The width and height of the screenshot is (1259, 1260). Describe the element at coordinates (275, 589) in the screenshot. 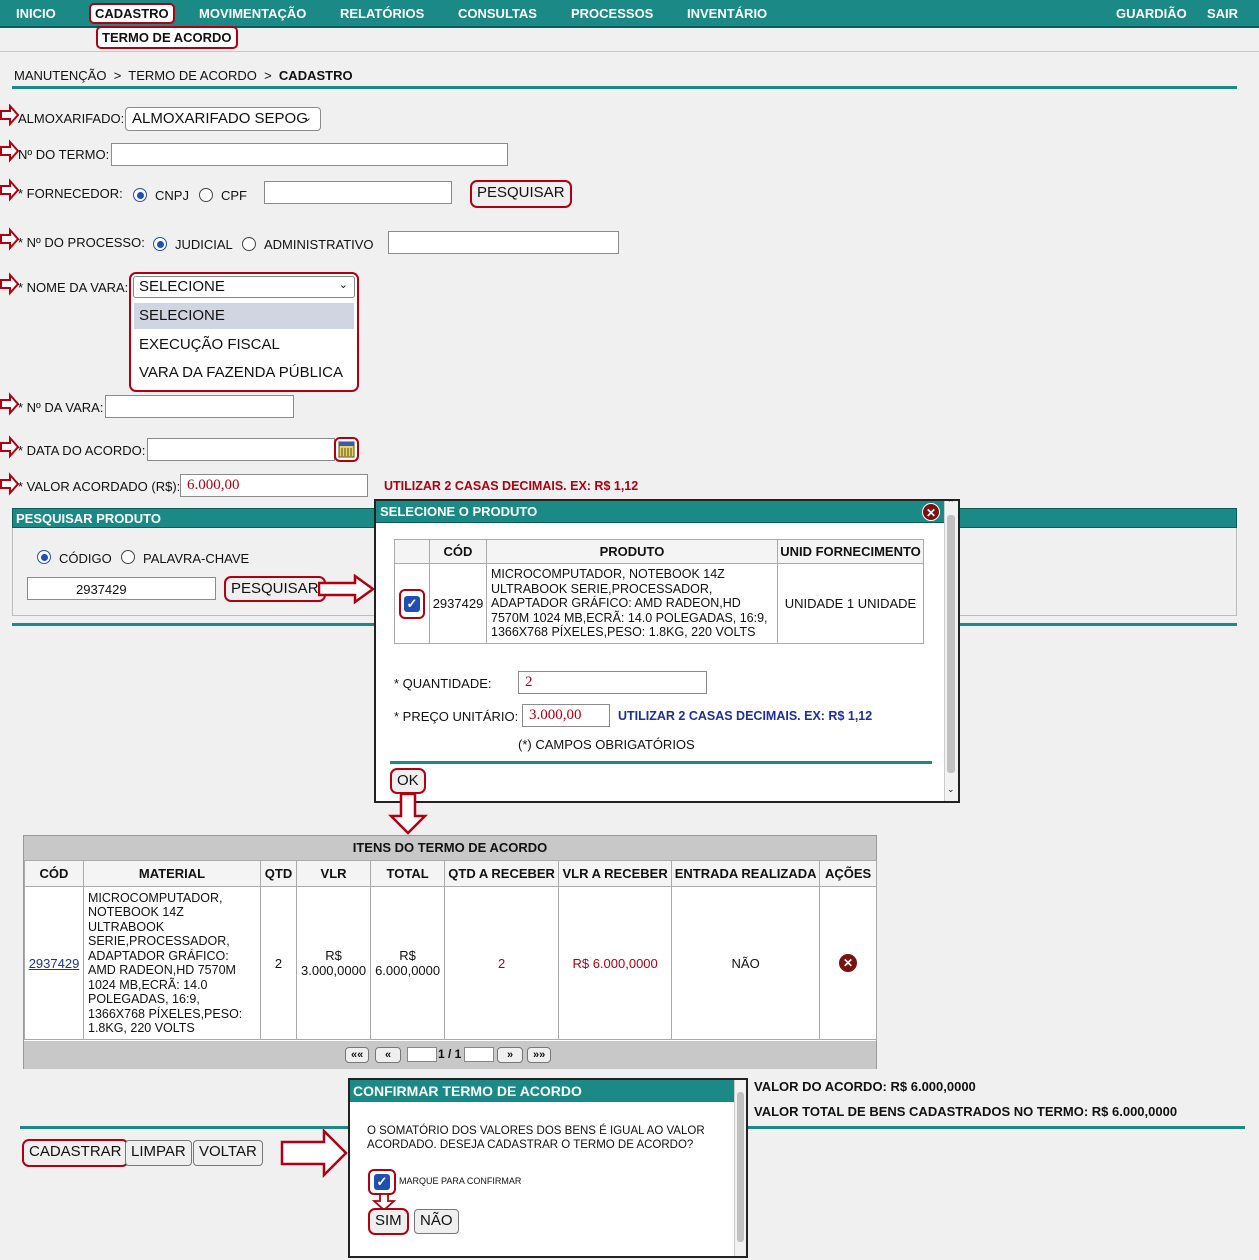

I see `pesquisar-produto-button: PESQUISAR` at that location.